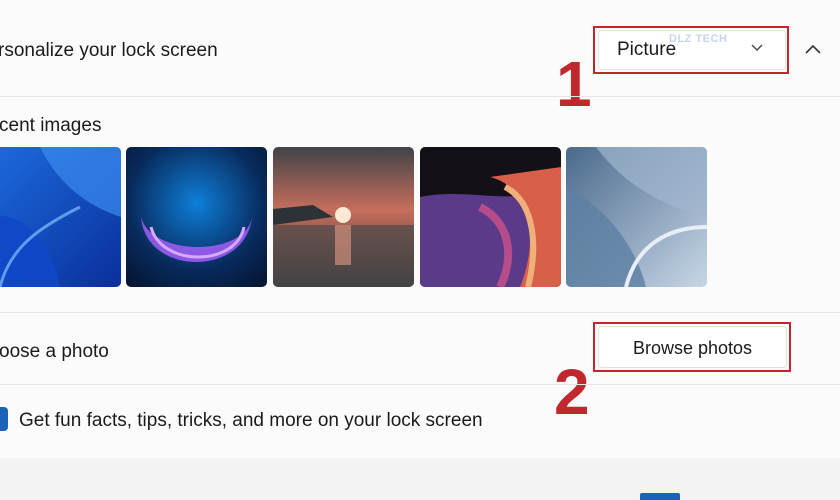 Image resolution: width=840 pixels, height=500 pixels. Describe the element at coordinates (109, 50) in the screenshot. I see `personalize-lock-screen-title: rsonalize your lock screen` at that location.